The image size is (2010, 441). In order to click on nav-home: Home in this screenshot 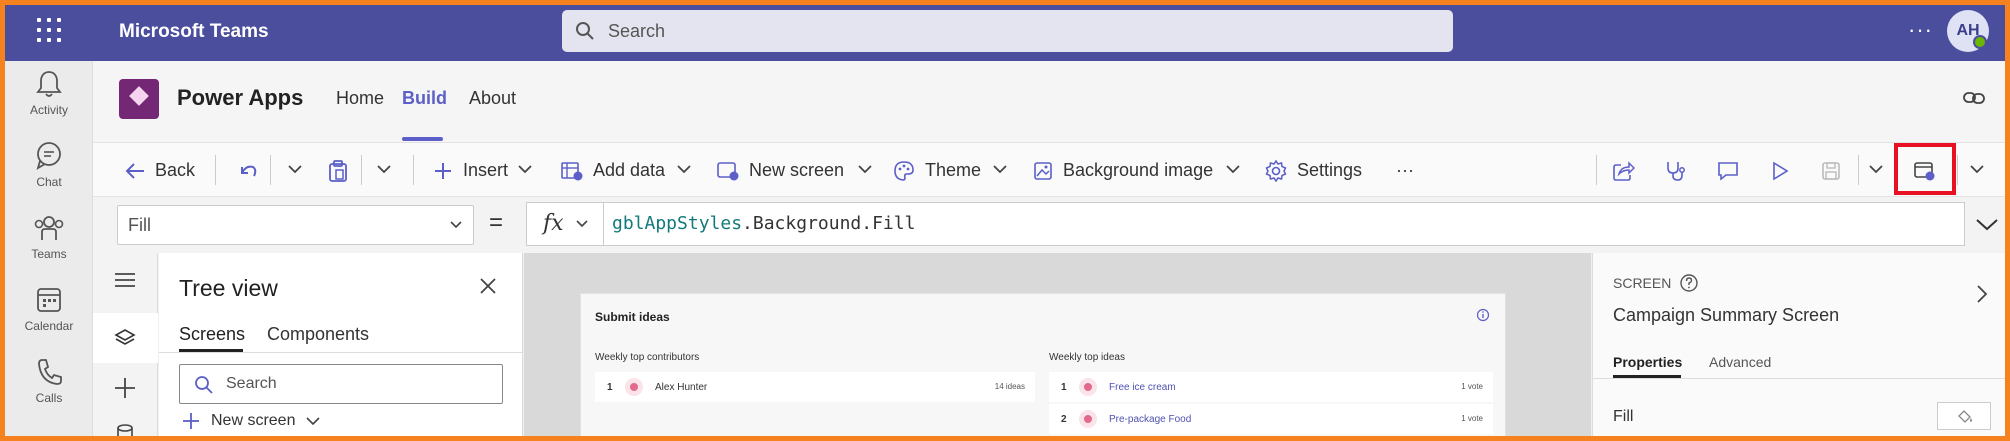, I will do `click(360, 98)`.